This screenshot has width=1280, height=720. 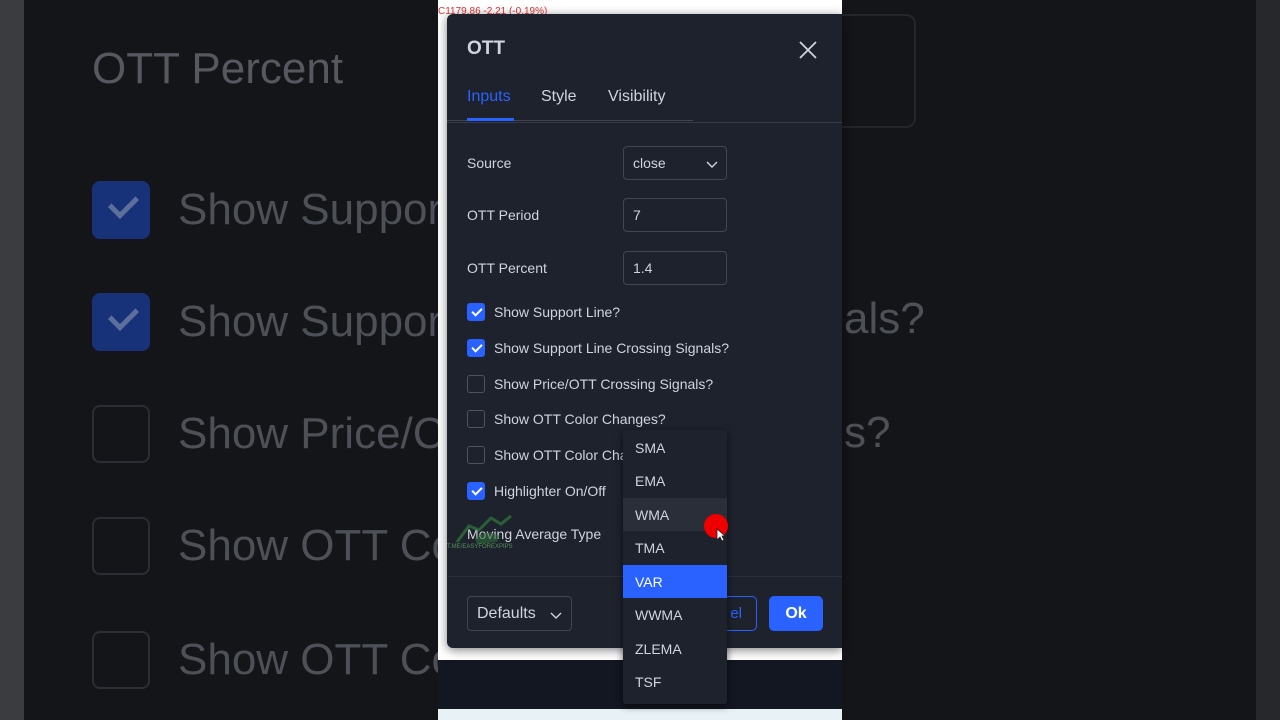 I want to click on ma-option-zlema: ZLEMA, so click(x=675, y=648).